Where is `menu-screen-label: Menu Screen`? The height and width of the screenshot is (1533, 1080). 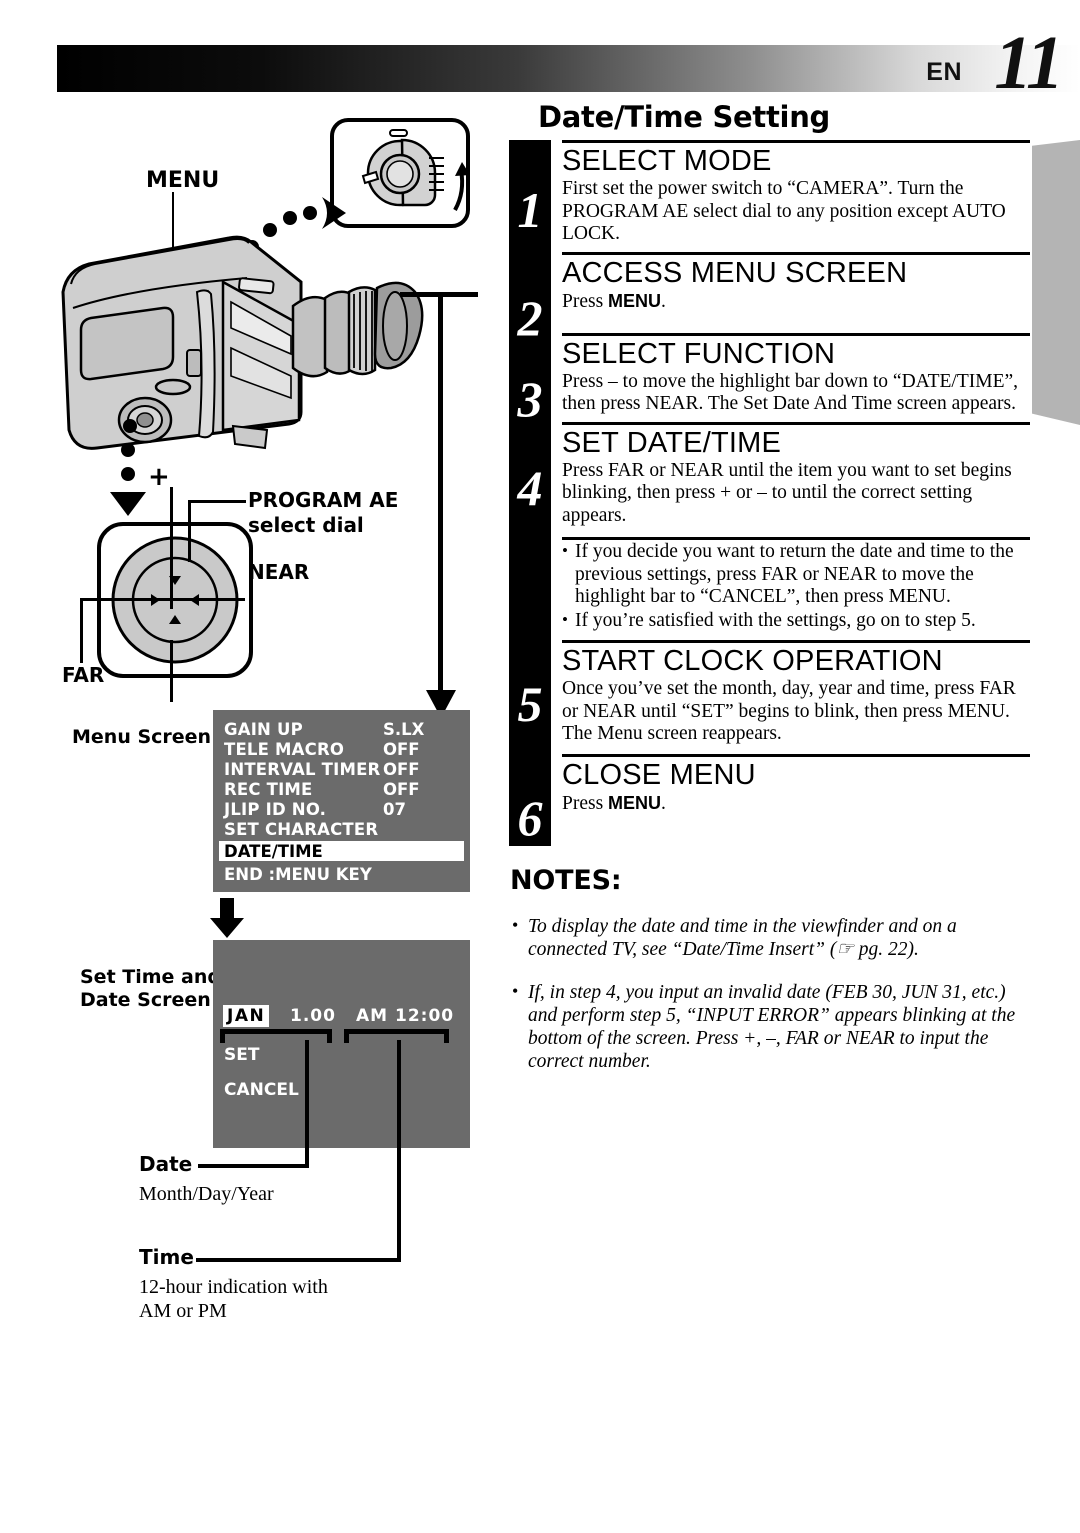 menu-screen-label: Menu Screen is located at coordinates (142, 737).